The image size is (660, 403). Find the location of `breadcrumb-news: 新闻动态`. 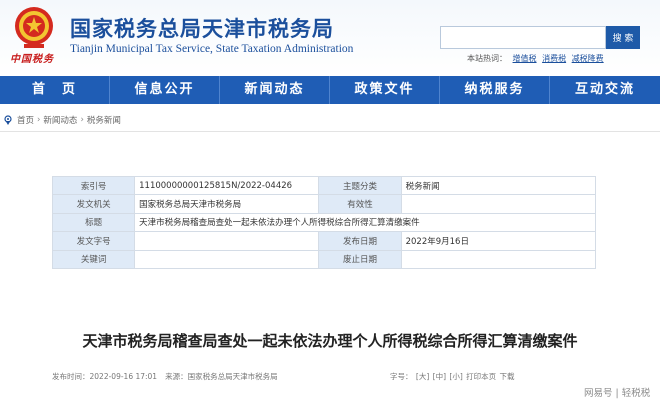

breadcrumb-news: 新闻动态 is located at coordinates (60, 120).